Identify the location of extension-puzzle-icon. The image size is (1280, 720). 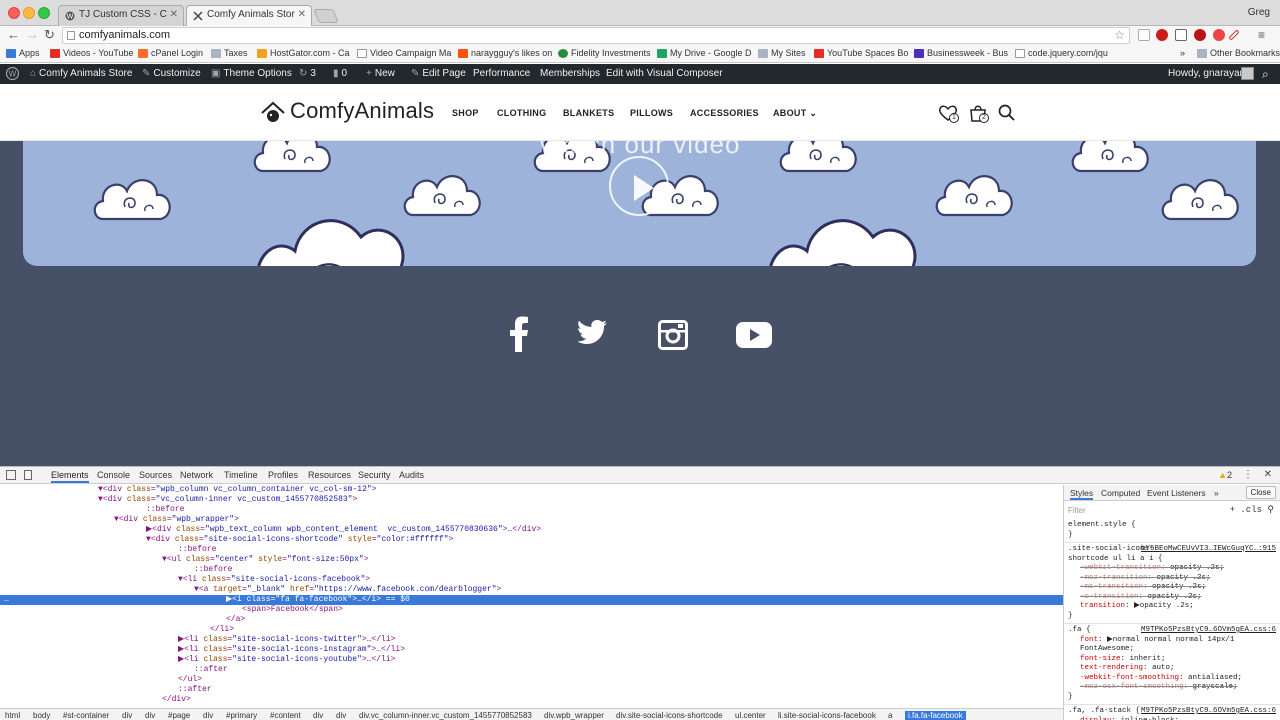
(1144, 35).